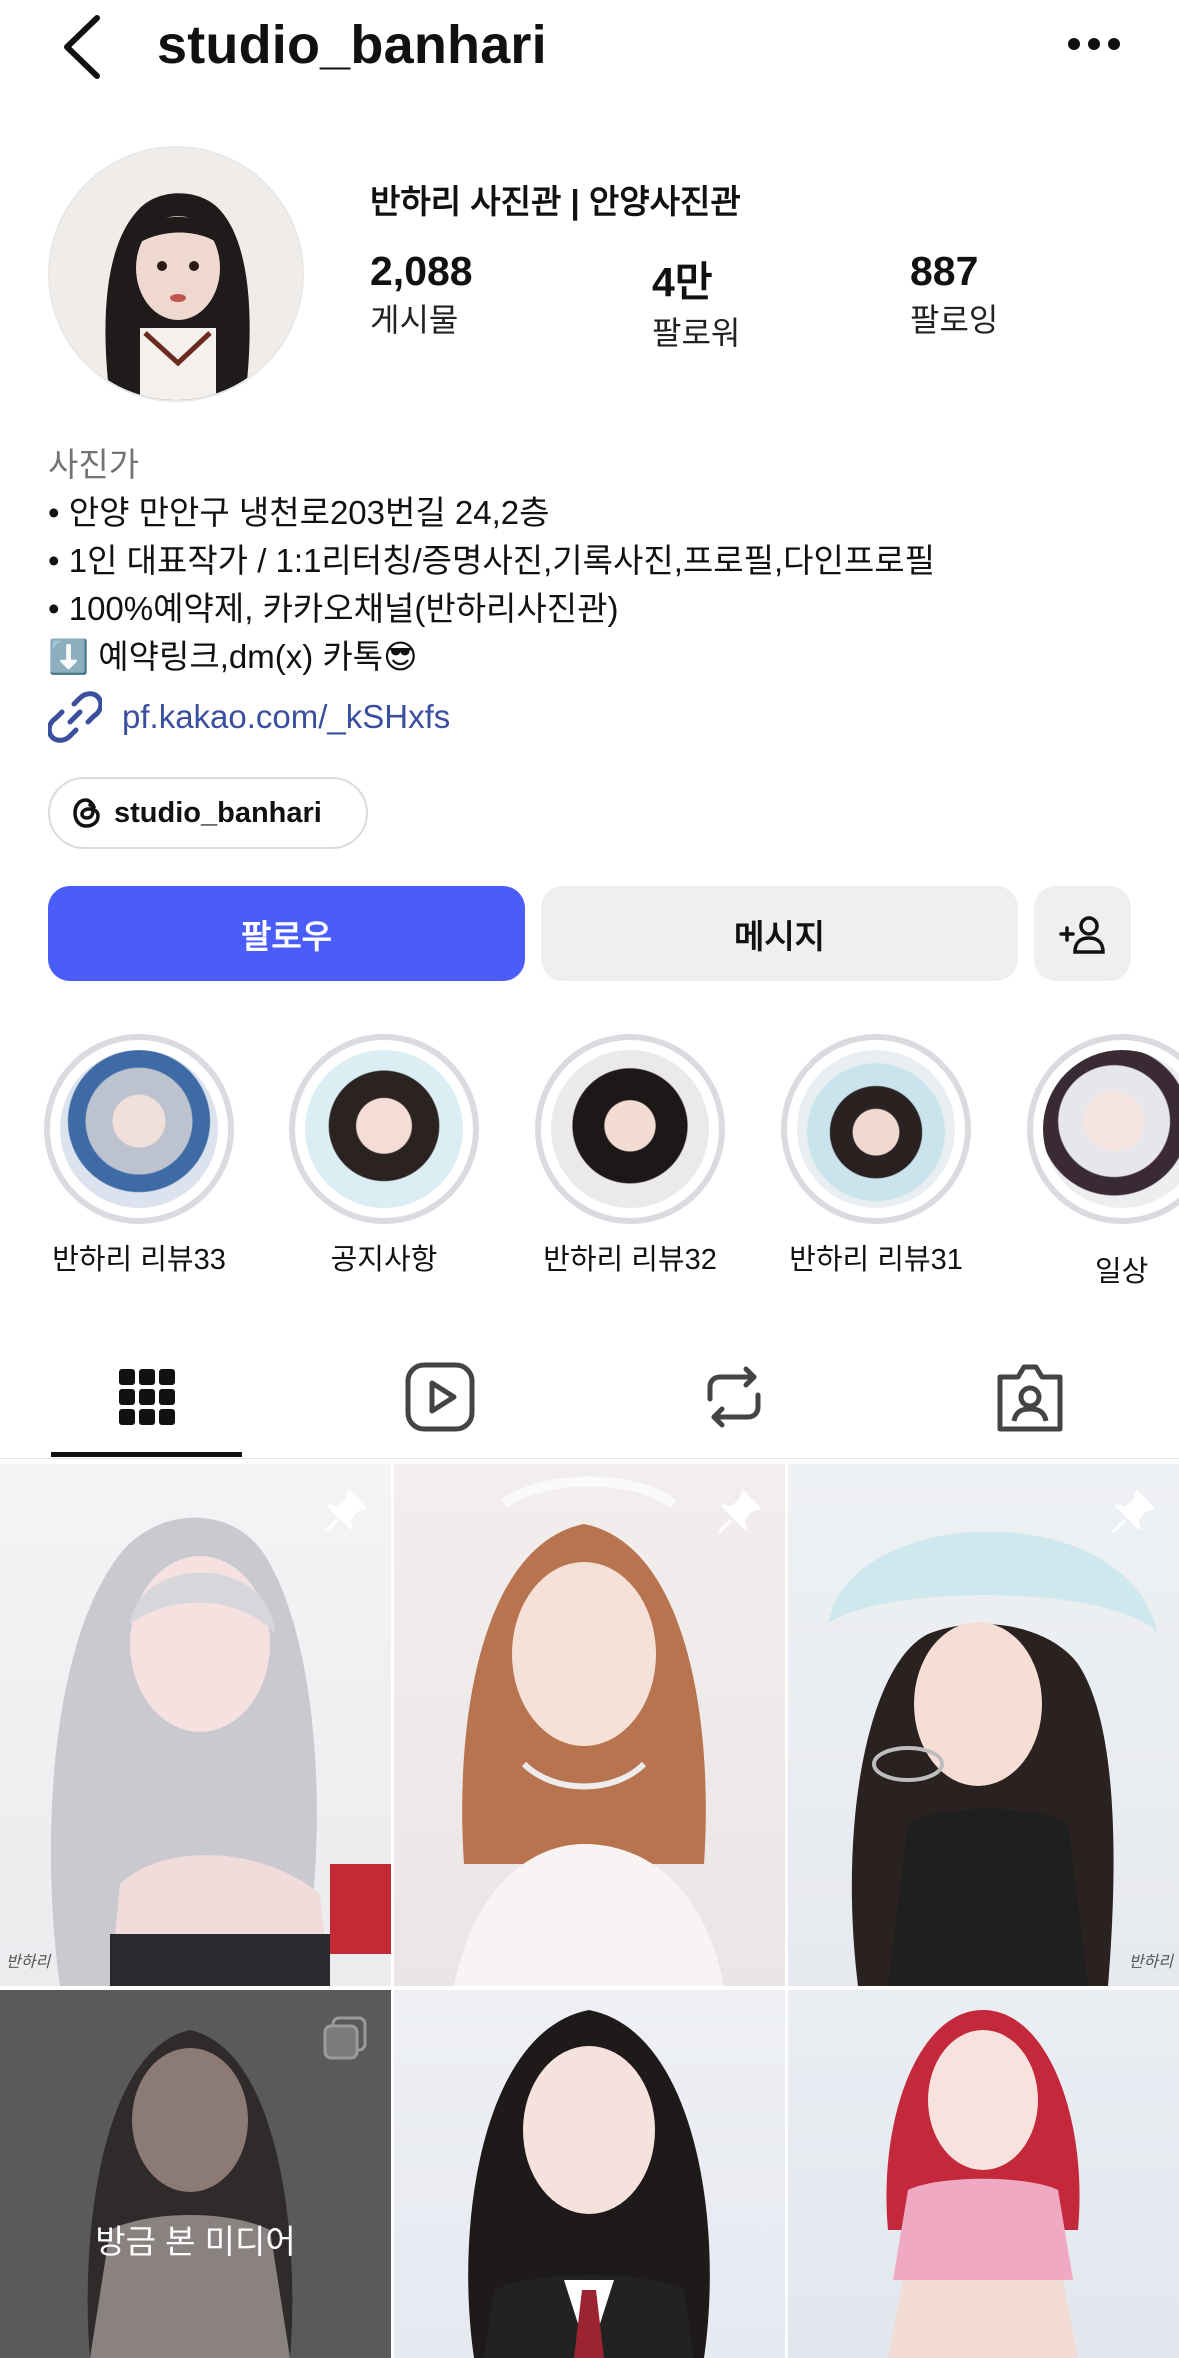 This screenshot has height=2358, width=1179. I want to click on post-tile: 방금 본 미디어, so click(195, 2174).